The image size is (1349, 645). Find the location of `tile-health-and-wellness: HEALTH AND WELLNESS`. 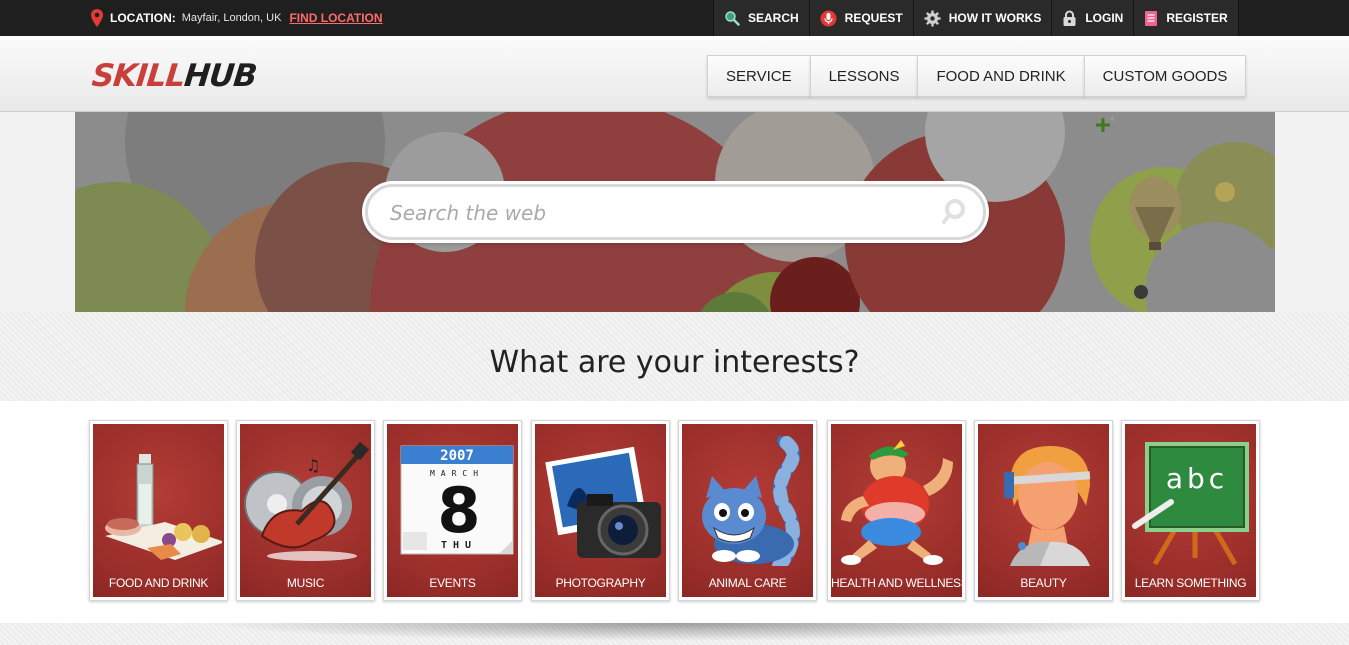

tile-health-and-wellness: HEALTH AND WELLNESS is located at coordinates (896, 510).